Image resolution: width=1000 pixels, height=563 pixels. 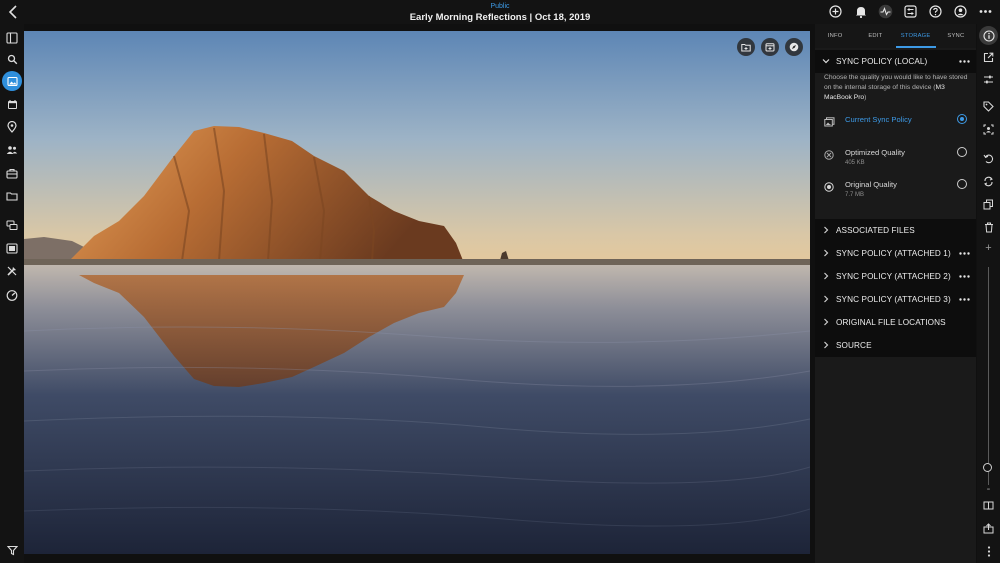 What do you see at coordinates (960, 11) in the screenshot?
I see `account-icon` at bounding box center [960, 11].